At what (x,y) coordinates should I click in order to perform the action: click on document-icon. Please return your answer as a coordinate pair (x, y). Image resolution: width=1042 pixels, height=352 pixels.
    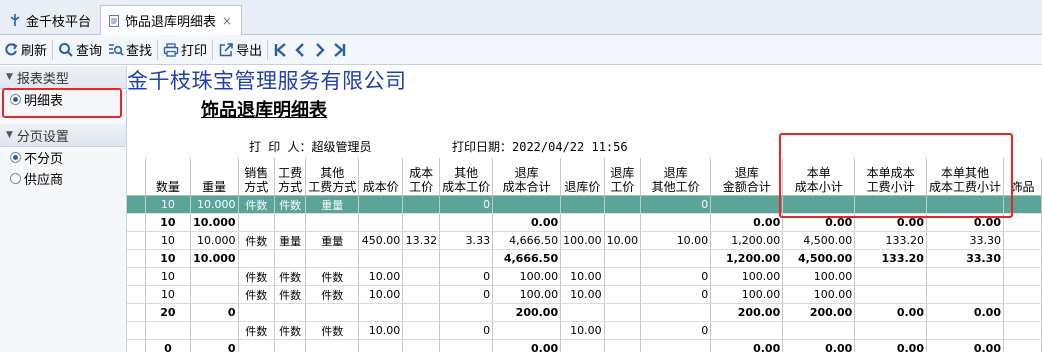
    Looking at the image, I should click on (114, 20).